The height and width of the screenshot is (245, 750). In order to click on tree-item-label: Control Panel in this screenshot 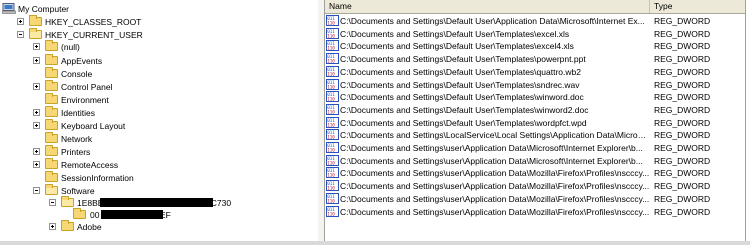, I will do `click(87, 87)`.